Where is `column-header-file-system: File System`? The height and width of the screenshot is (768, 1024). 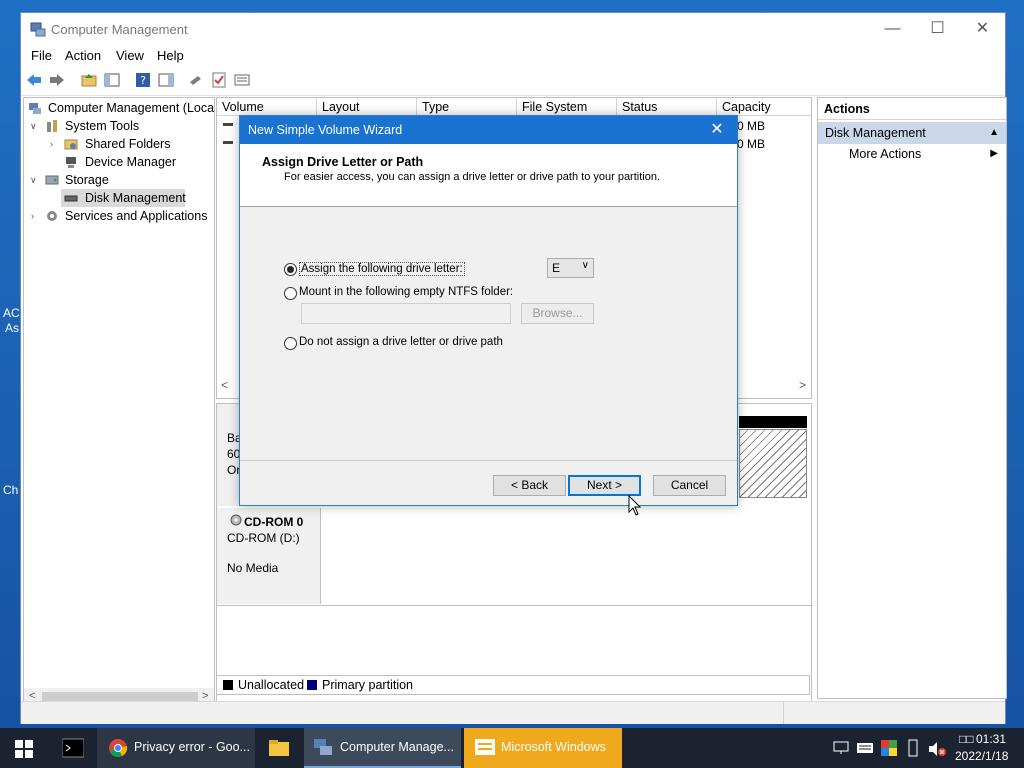
column-header-file-system: File System is located at coordinates (567, 107).